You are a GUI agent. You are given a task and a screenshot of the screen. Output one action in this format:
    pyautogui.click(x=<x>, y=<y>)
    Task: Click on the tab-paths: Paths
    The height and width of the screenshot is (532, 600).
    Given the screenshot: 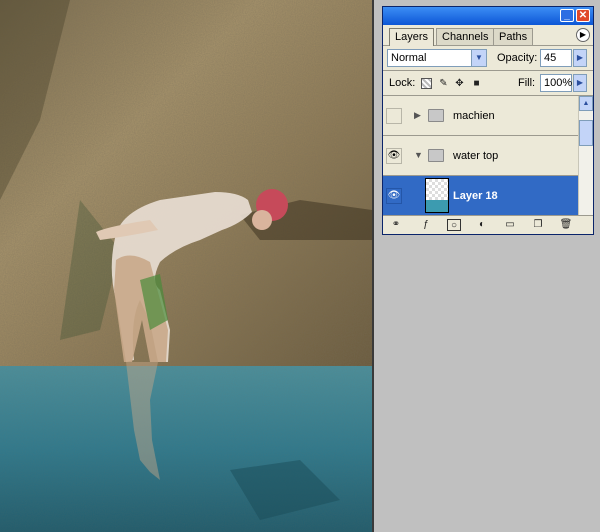 What is the action you would take?
    pyautogui.click(x=513, y=36)
    